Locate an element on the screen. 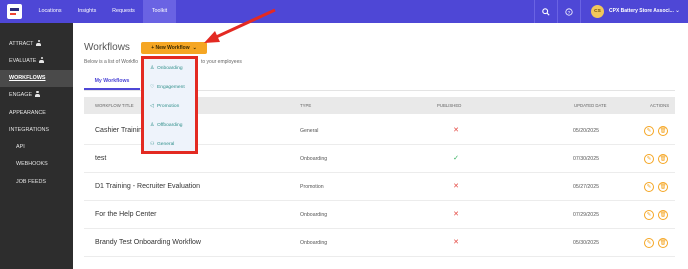  column-header-title: WORKFLOW TITLE is located at coordinates (114, 105).